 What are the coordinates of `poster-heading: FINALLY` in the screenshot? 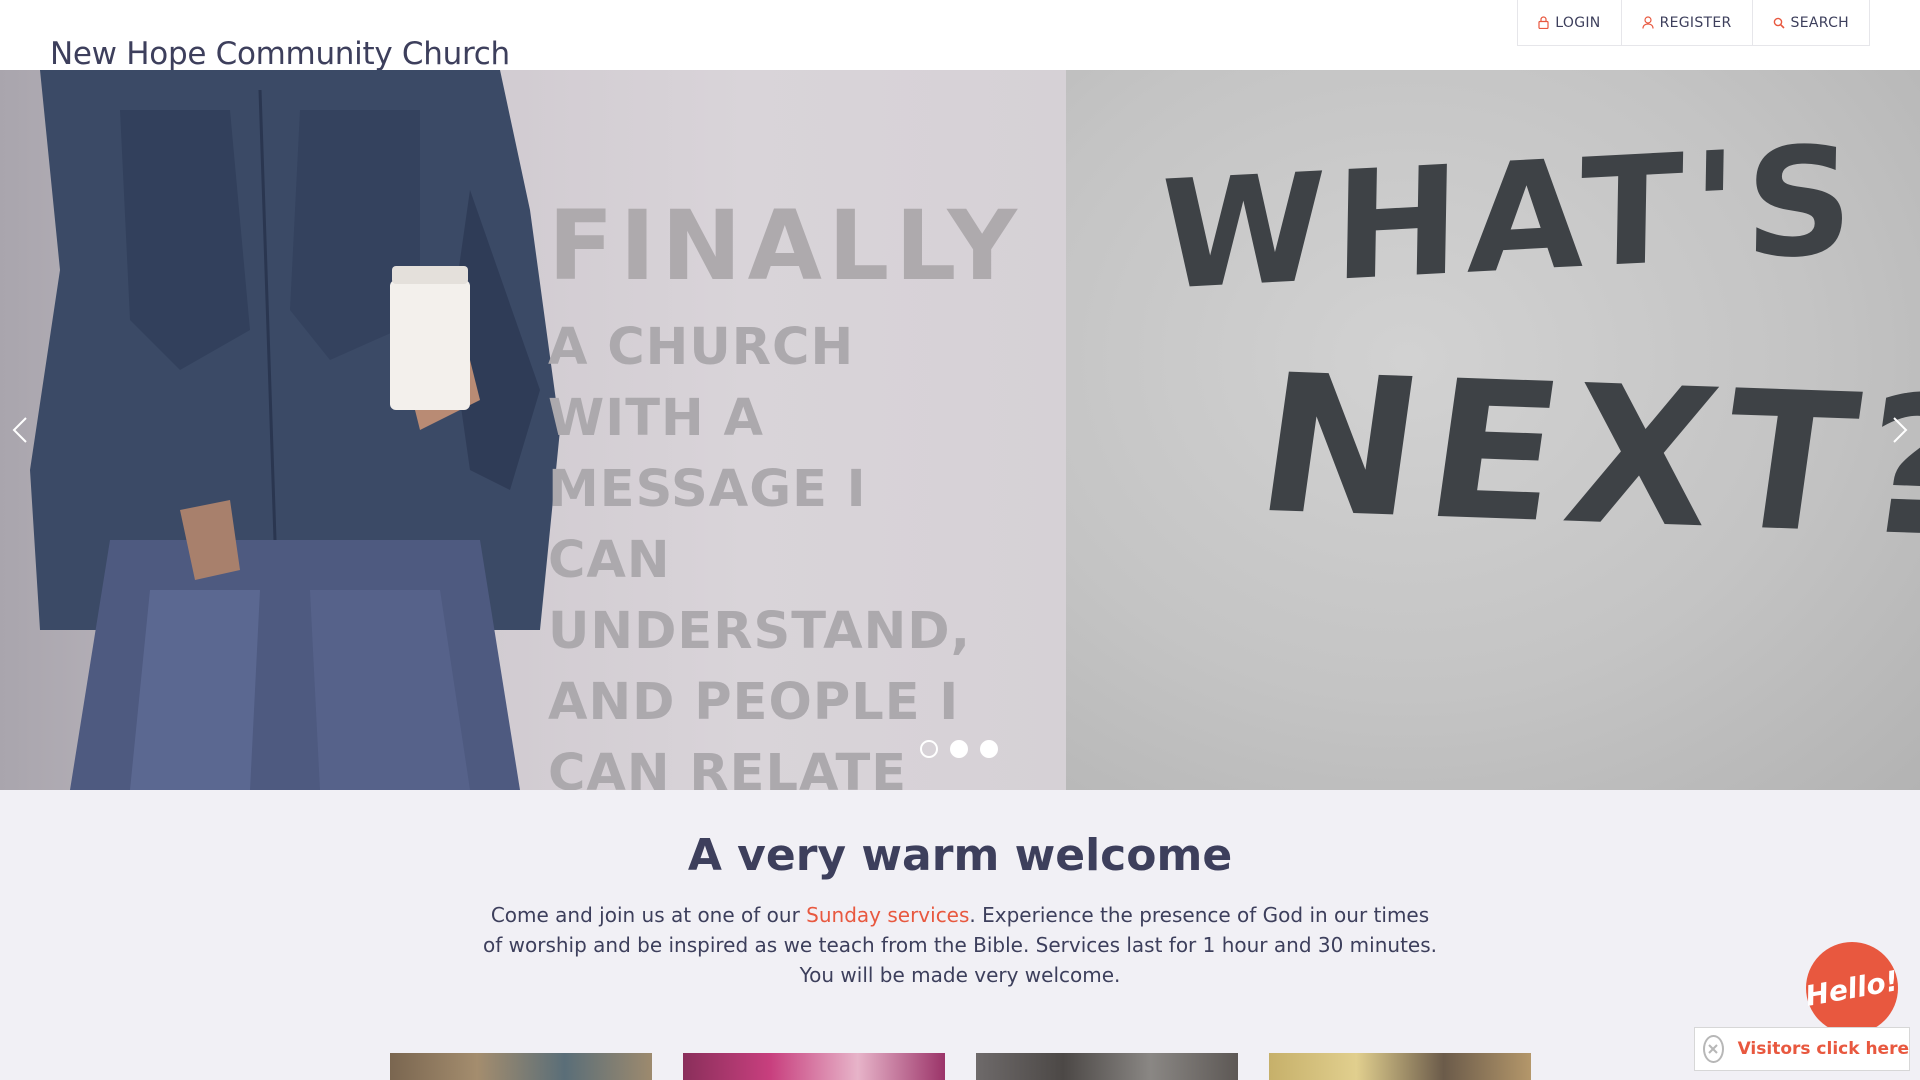 It's located at (785, 246).